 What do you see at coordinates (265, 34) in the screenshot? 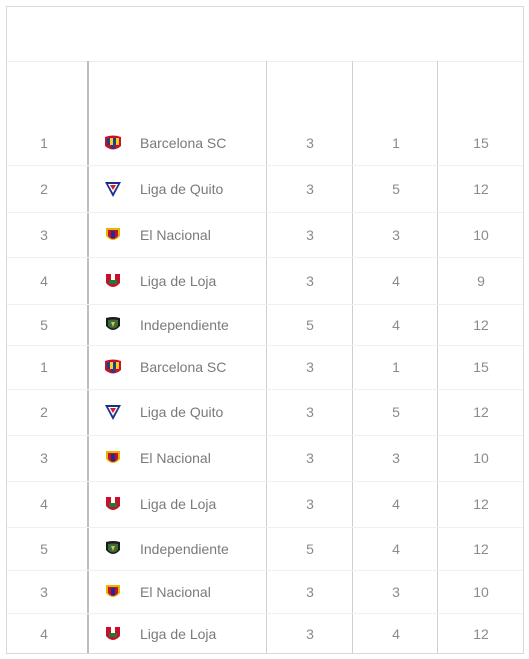
I see `table-header-bar` at bounding box center [265, 34].